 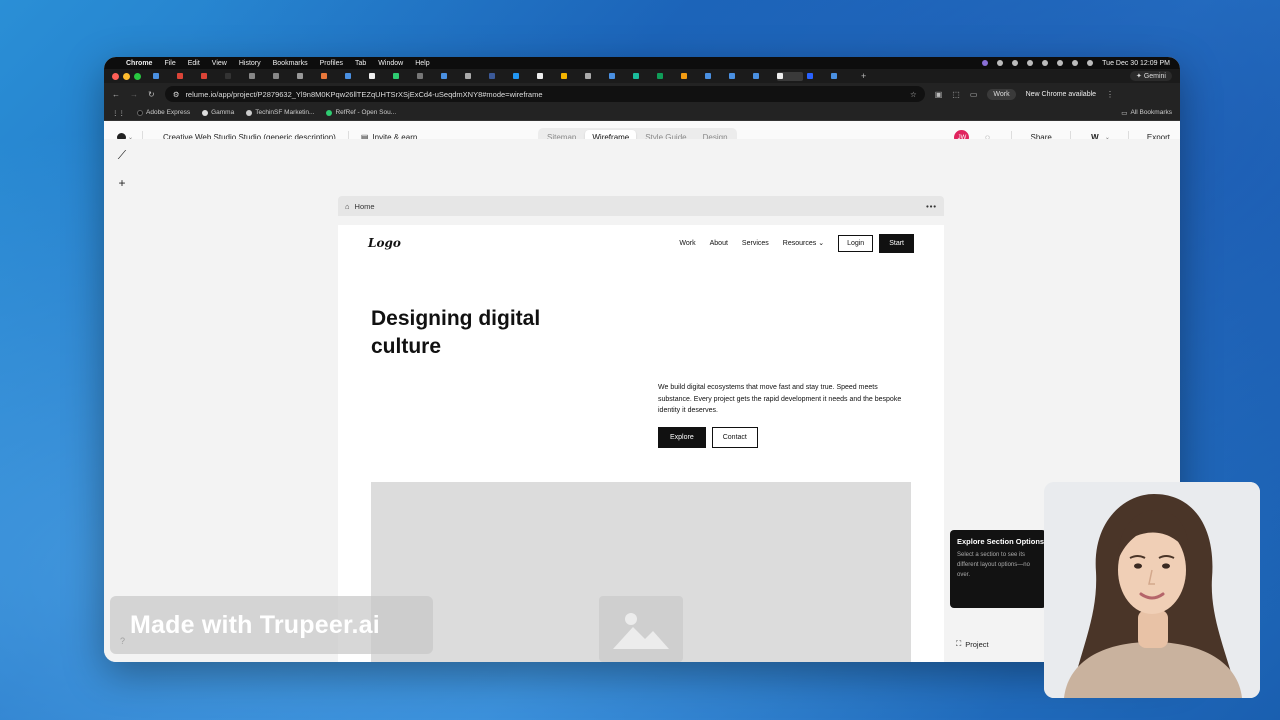 What do you see at coordinates (360, 63) in the screenshot?
I see `menu-tab: Tab` at bounding box center [360, 63].